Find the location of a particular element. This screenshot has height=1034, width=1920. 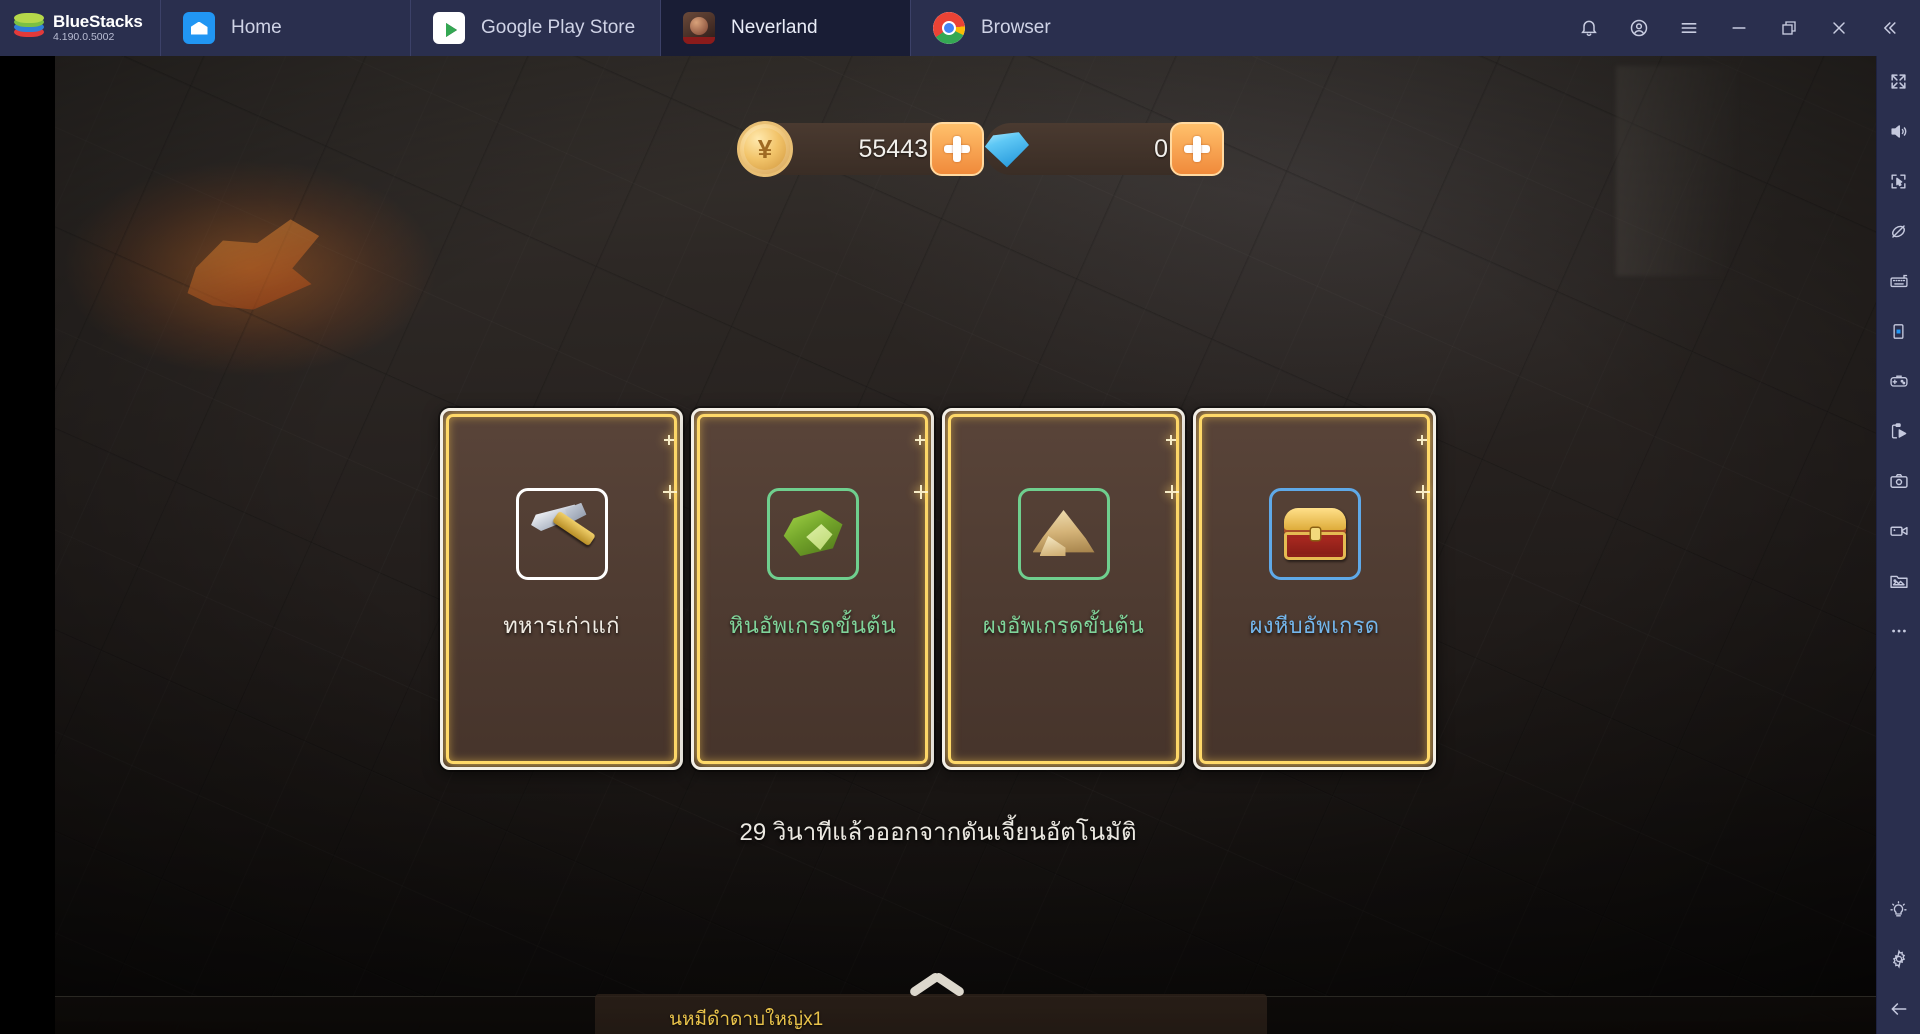

tab-google-play-store: Google Play Store is located at coordinates (535, 28).